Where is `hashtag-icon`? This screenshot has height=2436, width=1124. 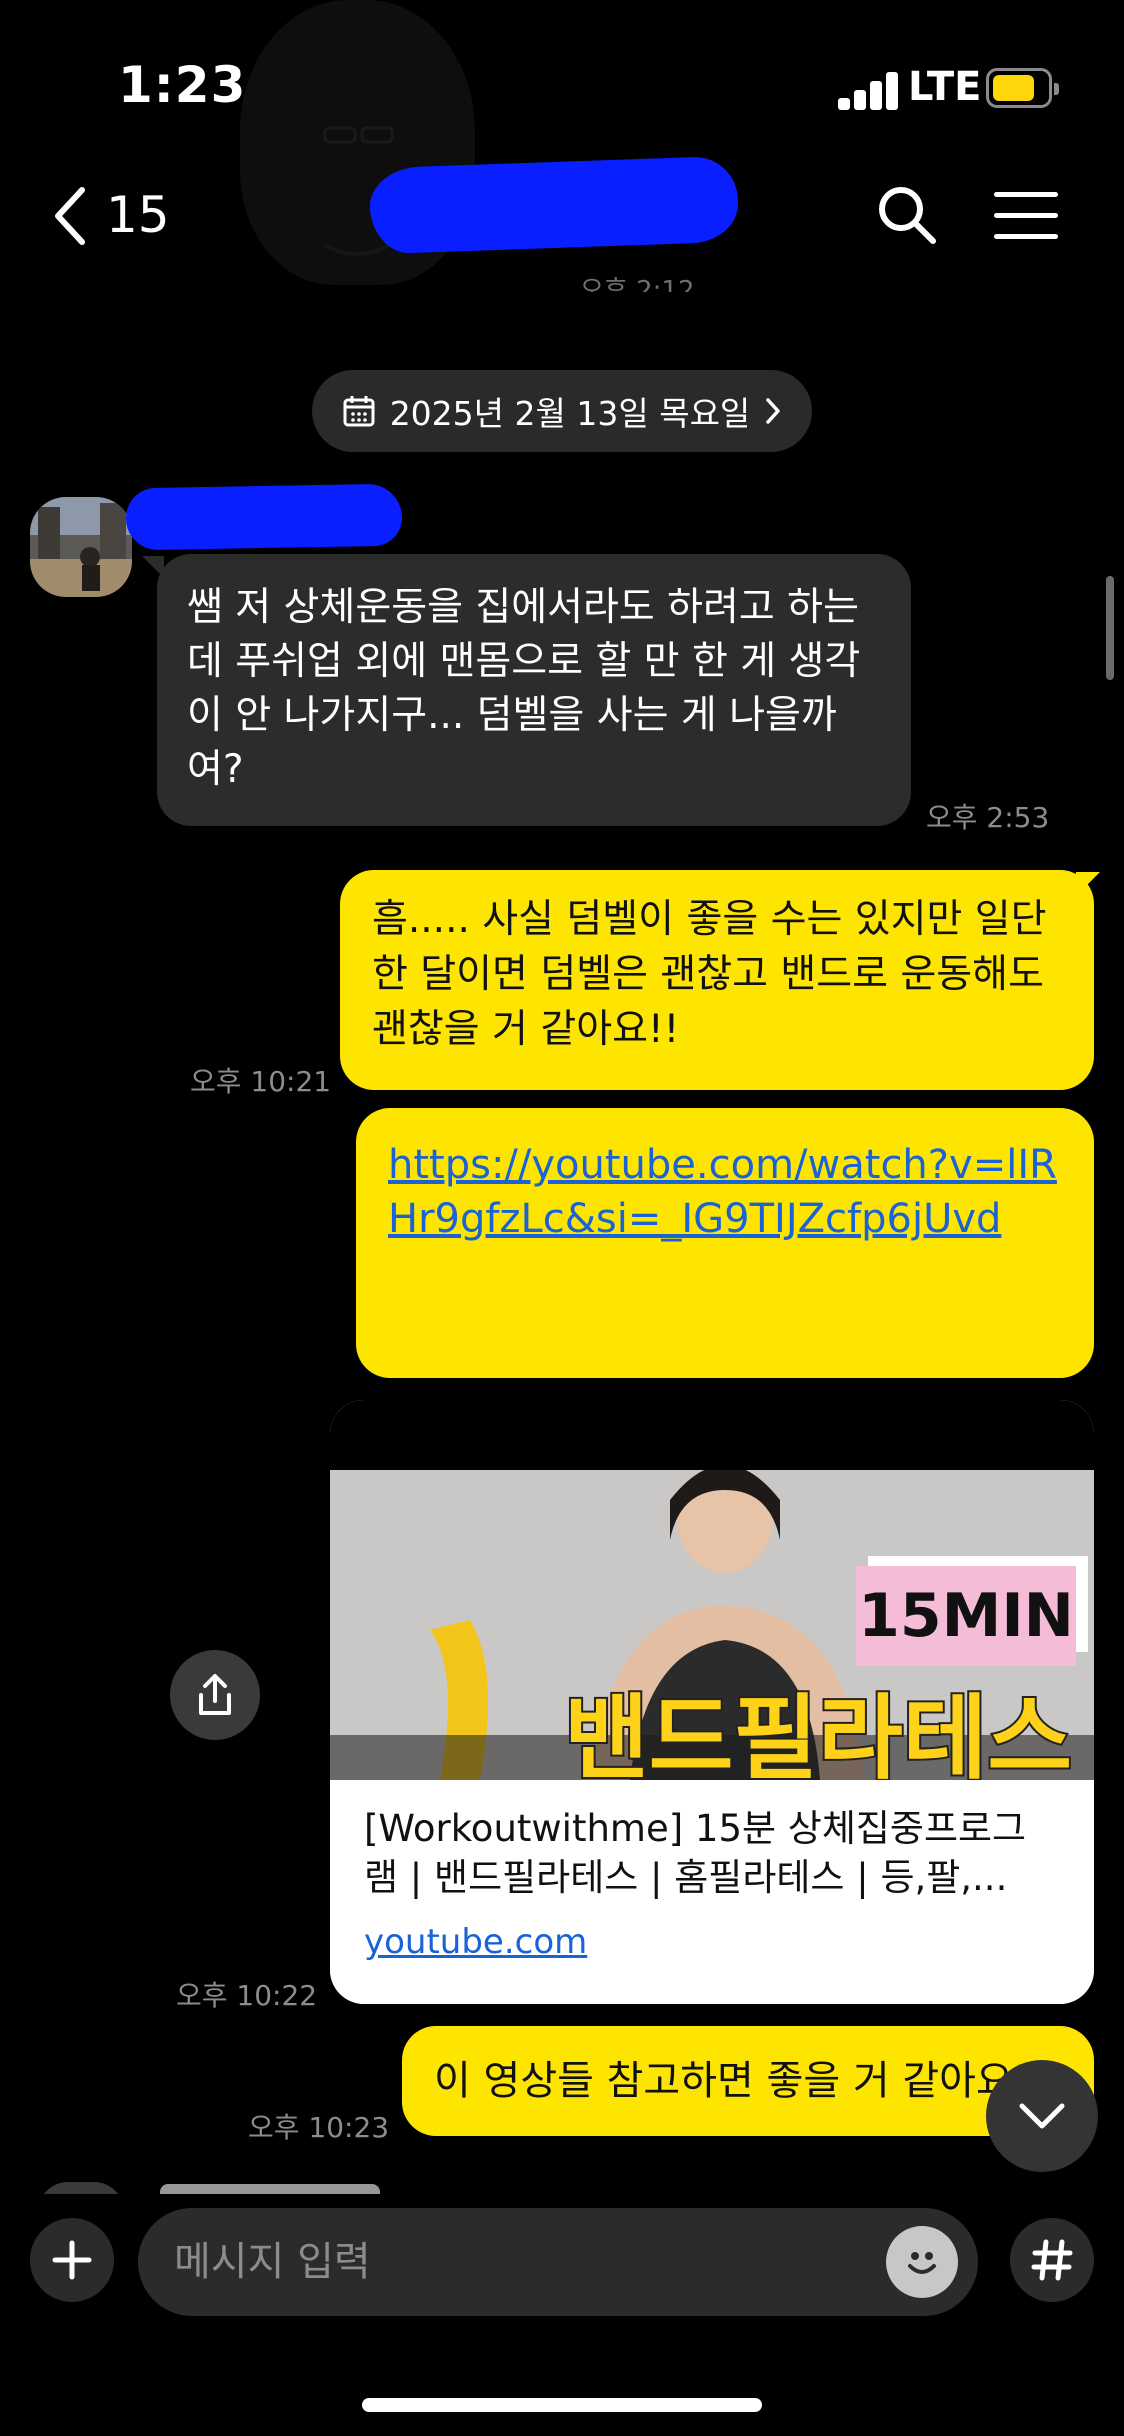
hashtag-icon is located at coordinates (1052, 2260).